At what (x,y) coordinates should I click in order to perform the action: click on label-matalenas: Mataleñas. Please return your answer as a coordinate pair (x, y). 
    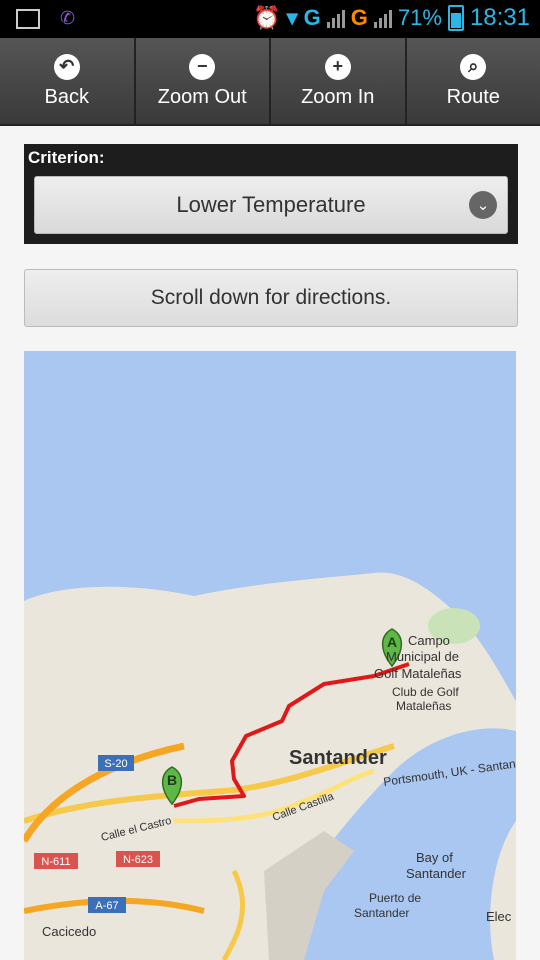
    Looking at the image, I should click on (423, 706).